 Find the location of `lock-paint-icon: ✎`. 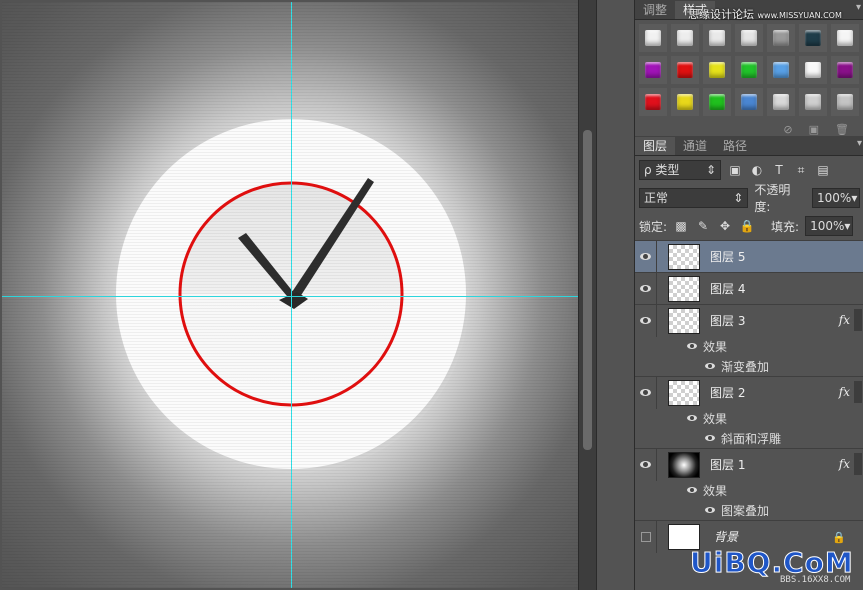

lock-paint-icon: ✎ is located at coordinates (703, 226).